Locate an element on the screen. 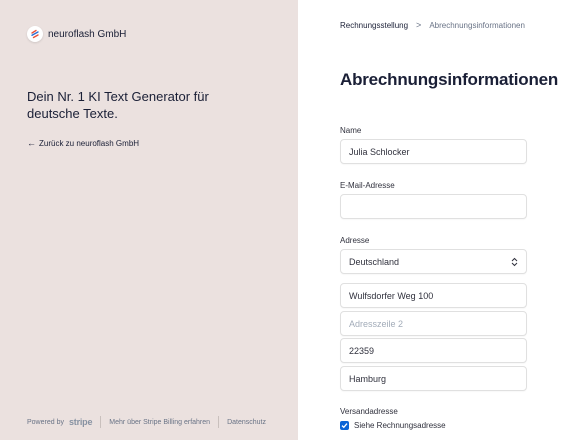  powered-by-text: Powered by is located at coordinates (45, 422).